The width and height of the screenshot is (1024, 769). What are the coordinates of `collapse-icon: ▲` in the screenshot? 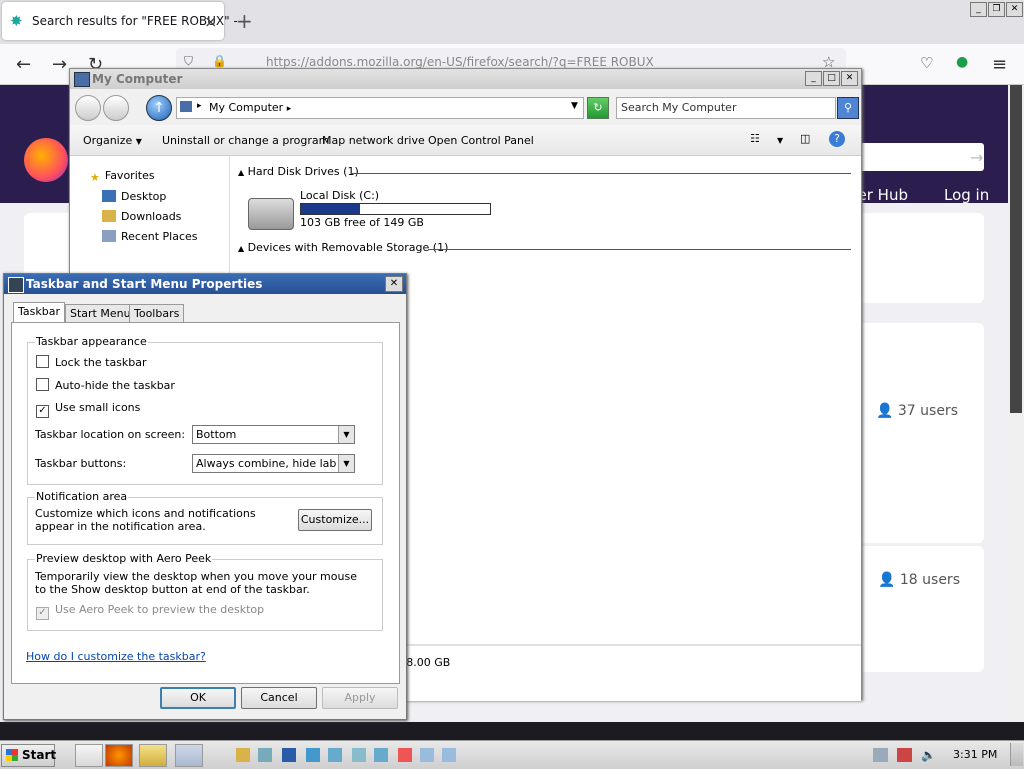 It's located at (241, 172).